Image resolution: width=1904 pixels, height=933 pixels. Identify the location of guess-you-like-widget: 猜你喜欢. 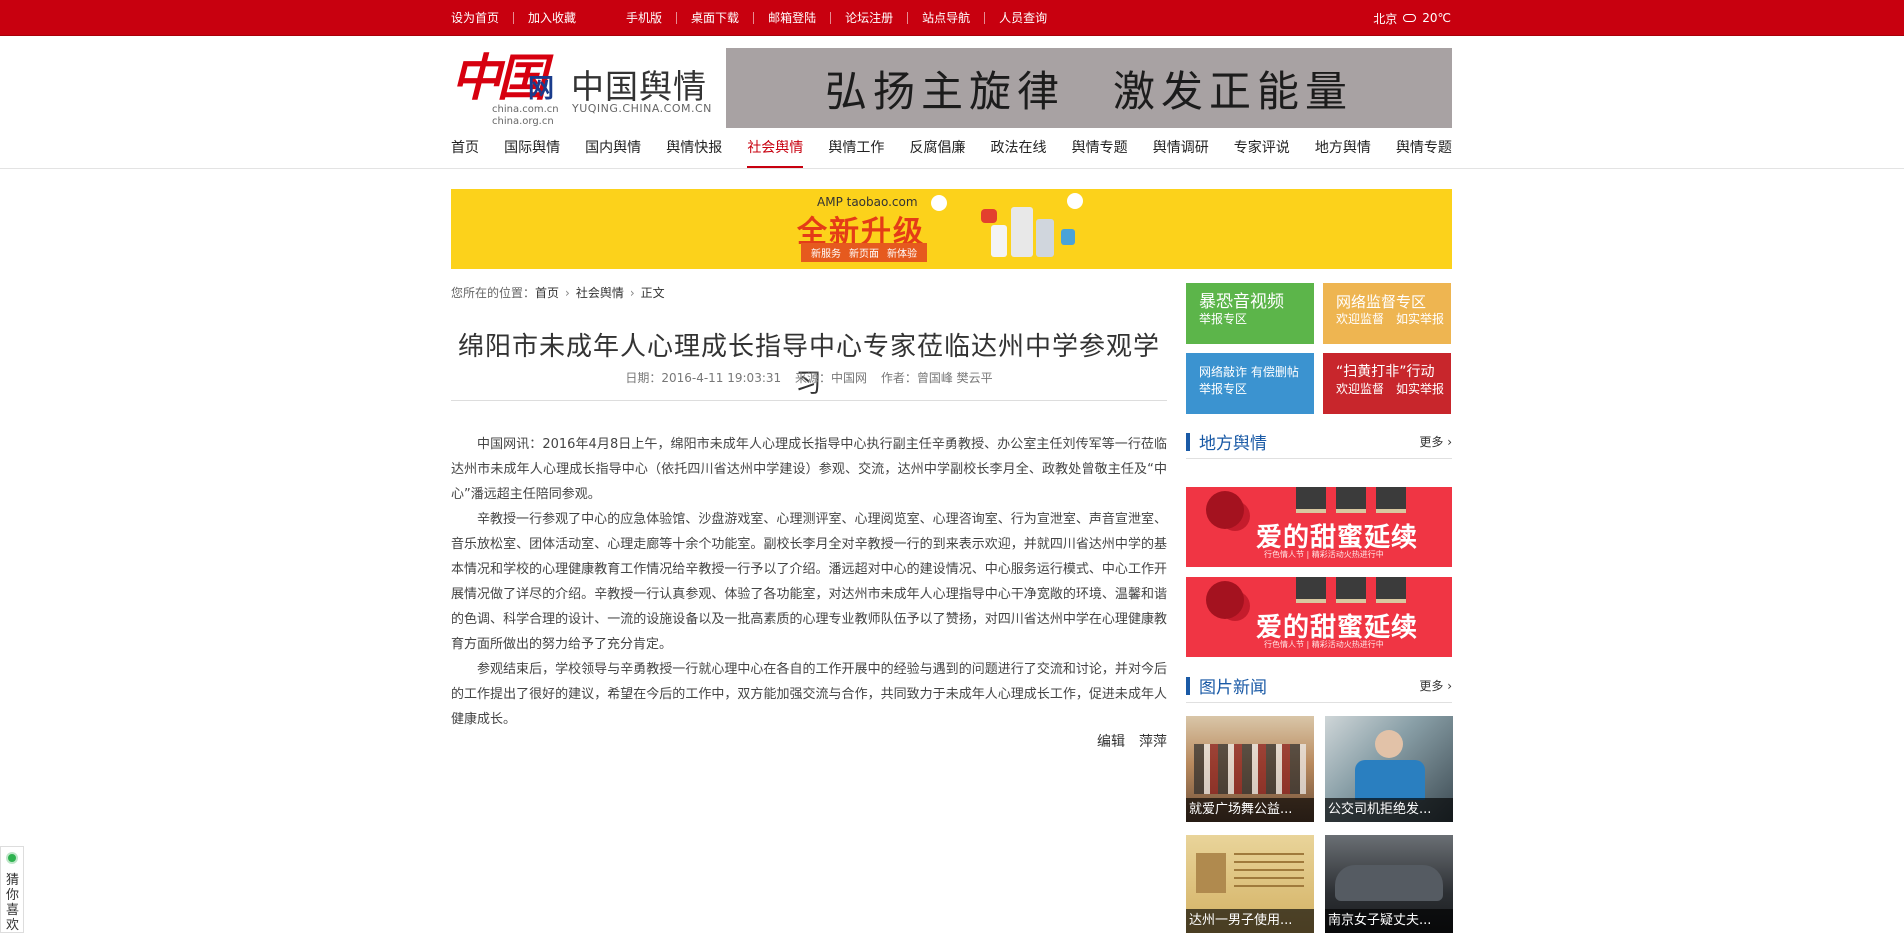
(12, 889).